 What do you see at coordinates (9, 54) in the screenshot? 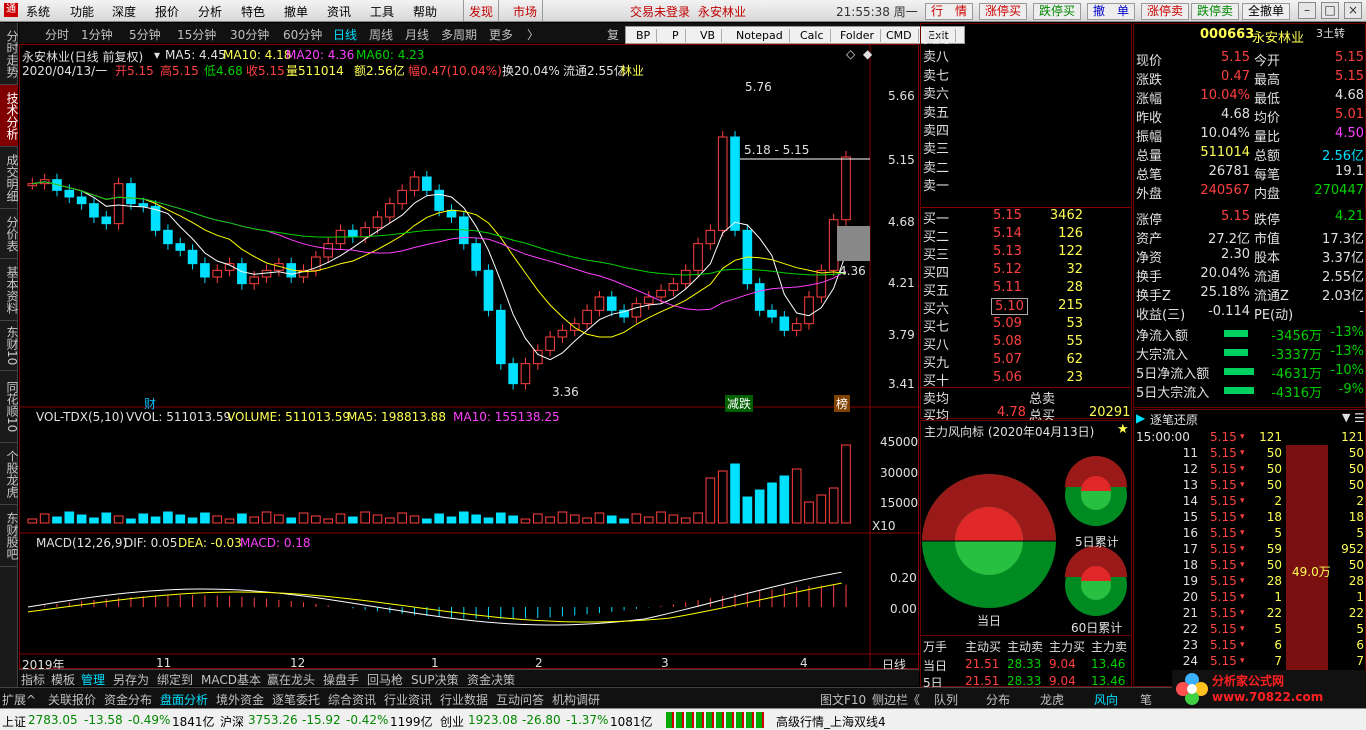
I see `tab-timeshare: 分时走势` at bounding box center [9, 54].